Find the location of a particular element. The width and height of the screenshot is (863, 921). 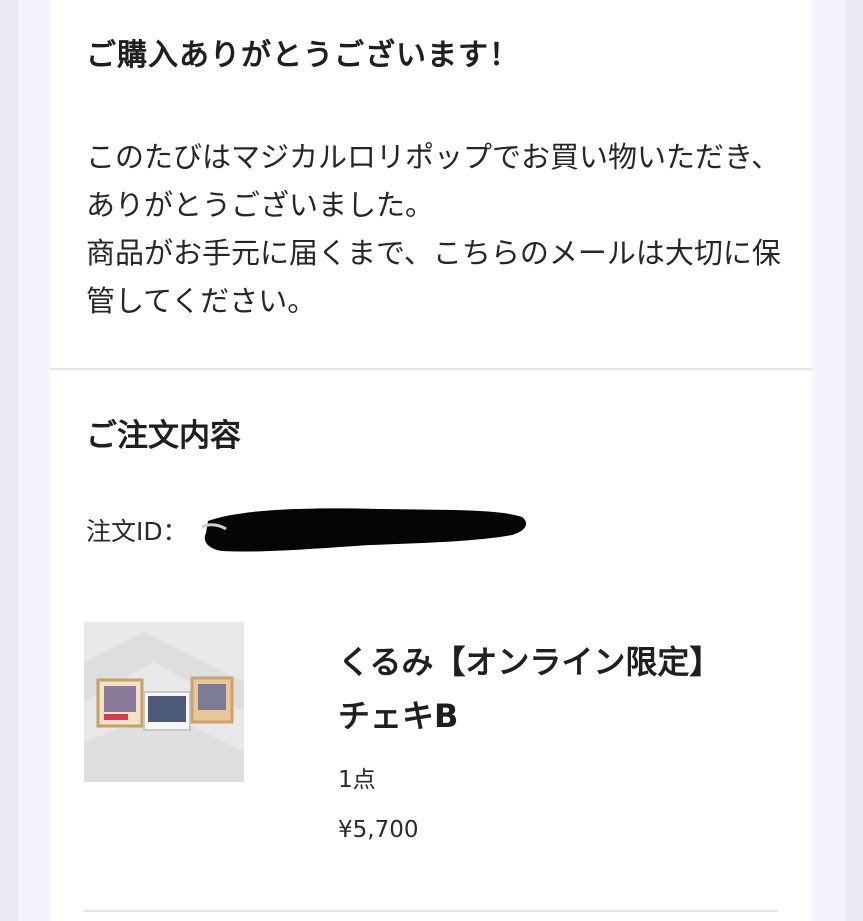

product-photo-icon is located at coordinates (164, 702).